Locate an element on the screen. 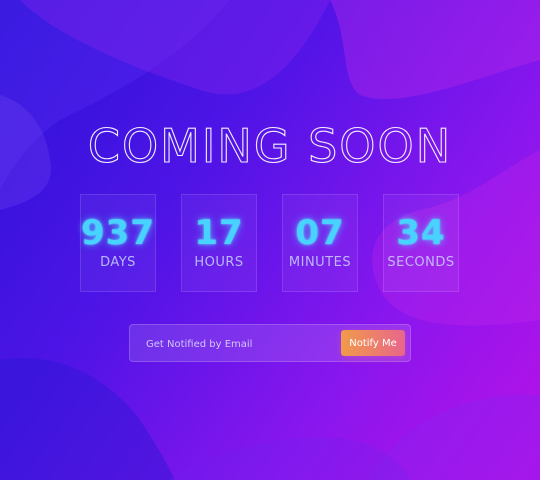 Image resolution: width=540 pixels, height=480 pixels. countdown-minutes-label: MINUTES is located at coordinates (320, 262).